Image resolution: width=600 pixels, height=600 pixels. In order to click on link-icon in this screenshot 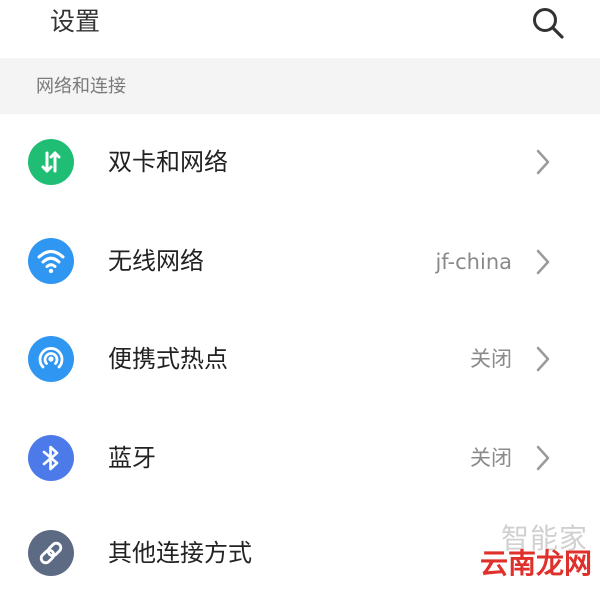, I will do `click(51, 553)`.